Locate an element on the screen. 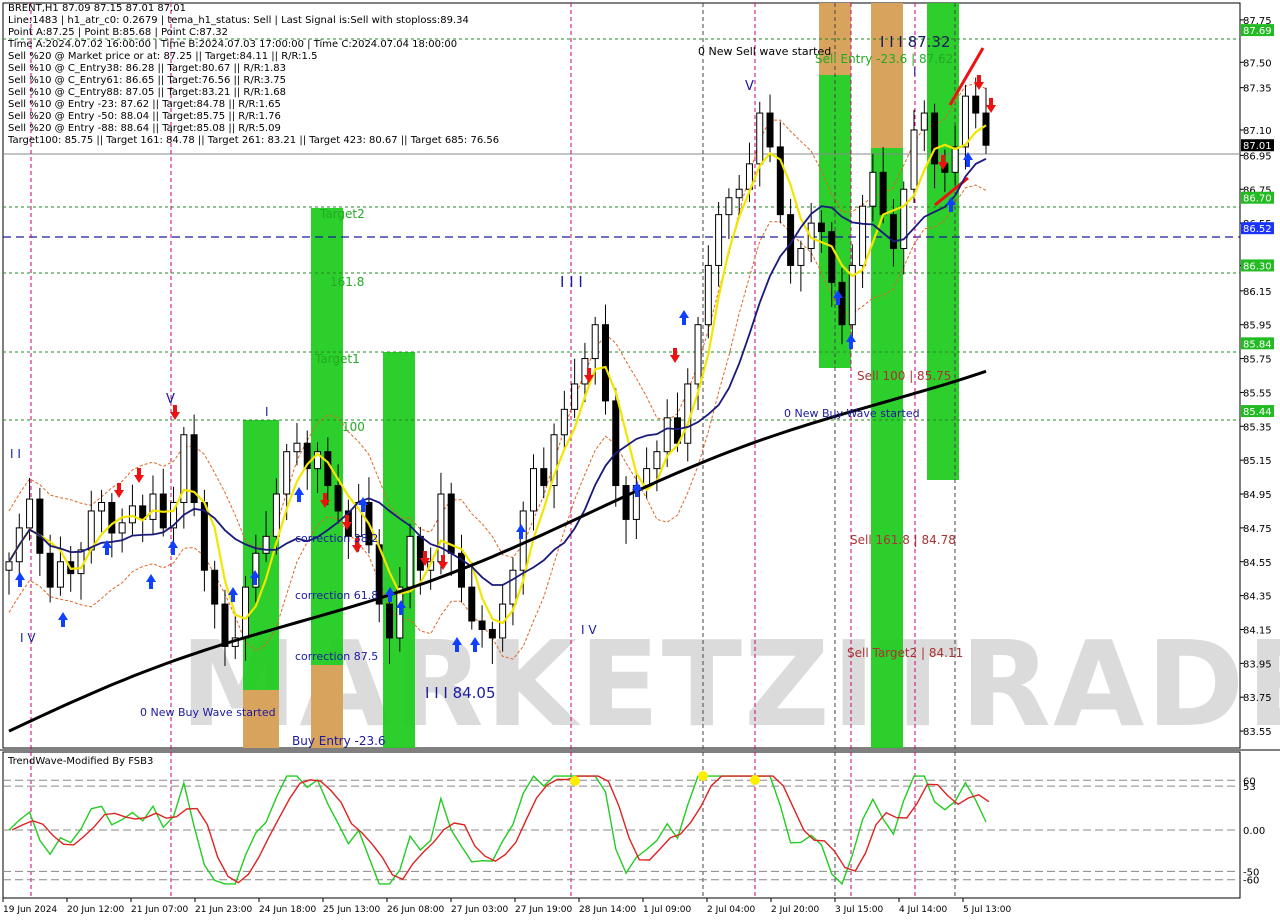 The width and height of the screenshot is (1280, 924). price-tick-label: 85.55 is located at coordinates (1257, 393).